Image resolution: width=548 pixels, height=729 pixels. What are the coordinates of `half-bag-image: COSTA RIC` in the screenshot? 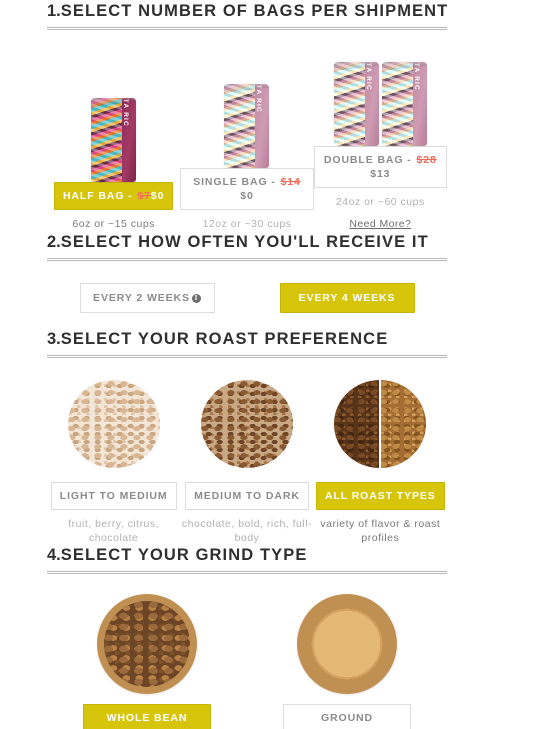 It's located at (113, 134).